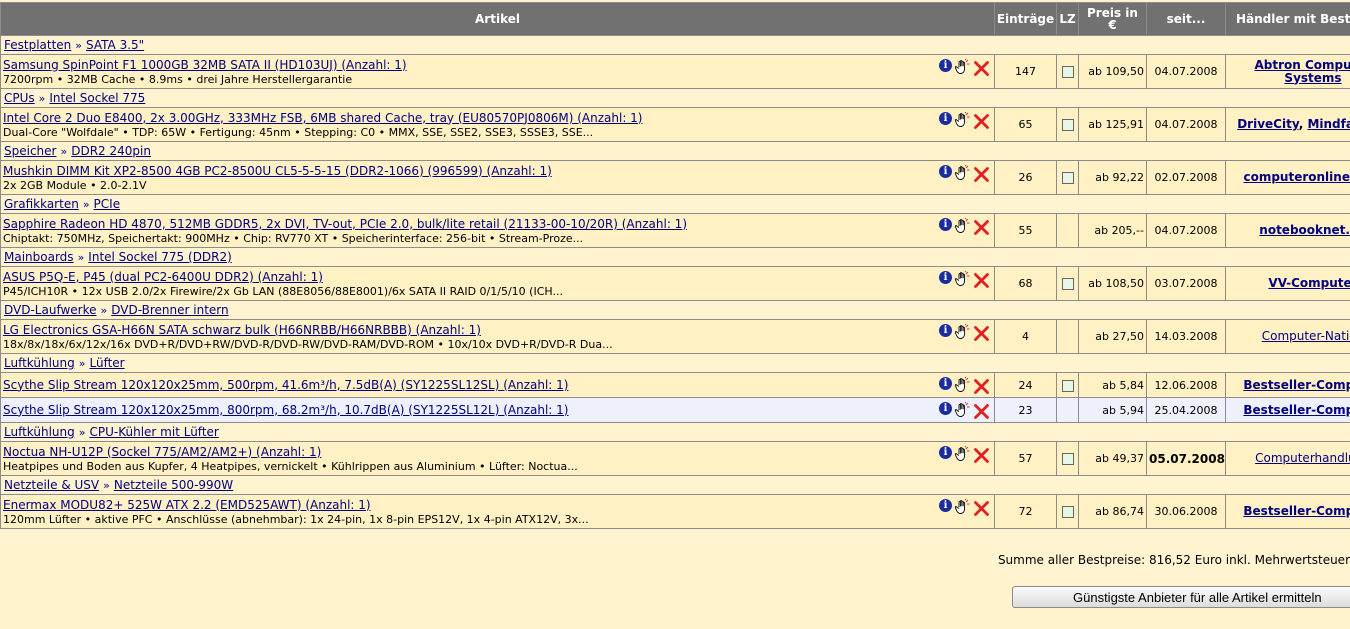 The image size is (1350, 629). What do you see at coordinates (1312, 78) in the screenshot?
I see `dealer-link-line2: Systems` at bounding box center [1312, 78].